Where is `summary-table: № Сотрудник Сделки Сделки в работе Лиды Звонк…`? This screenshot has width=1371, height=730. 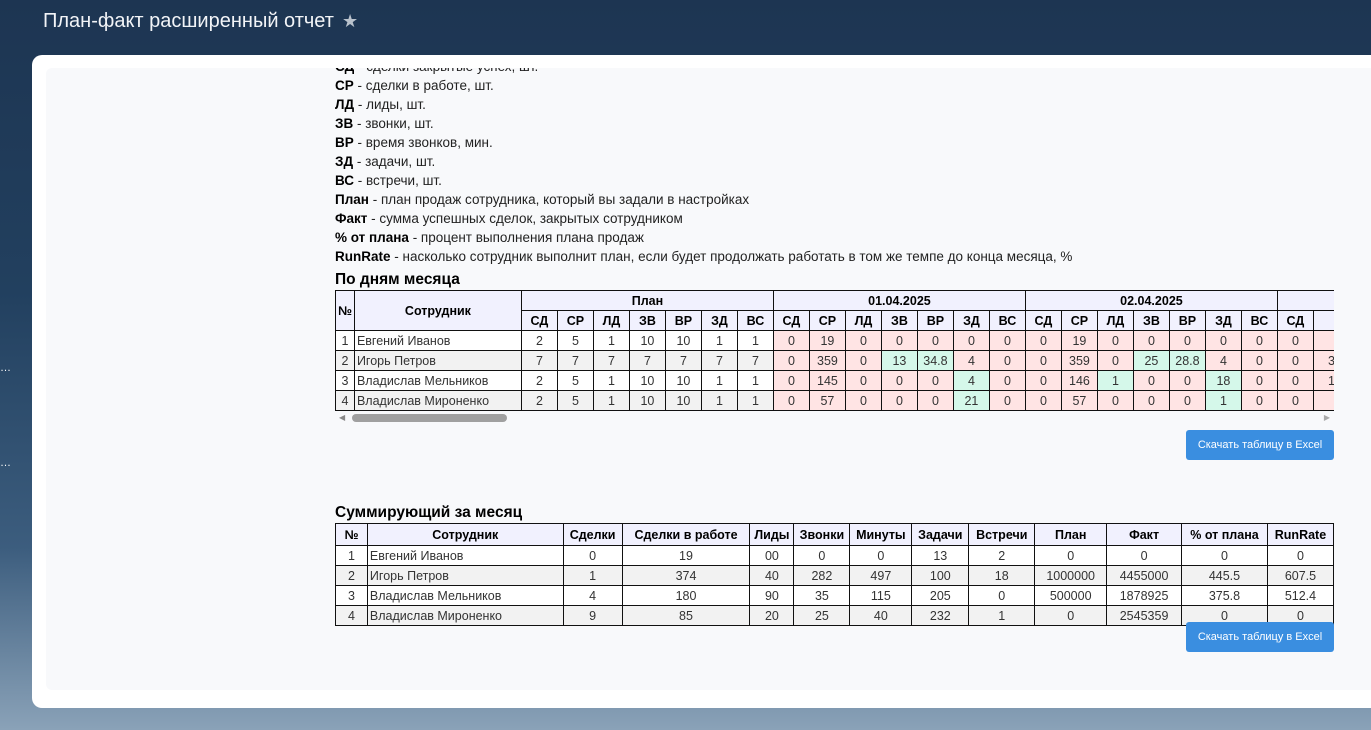
summary-table: № Сотрудник Сделки Сделки в работе Лиды Звонк… is located at coordinates (835, 574).